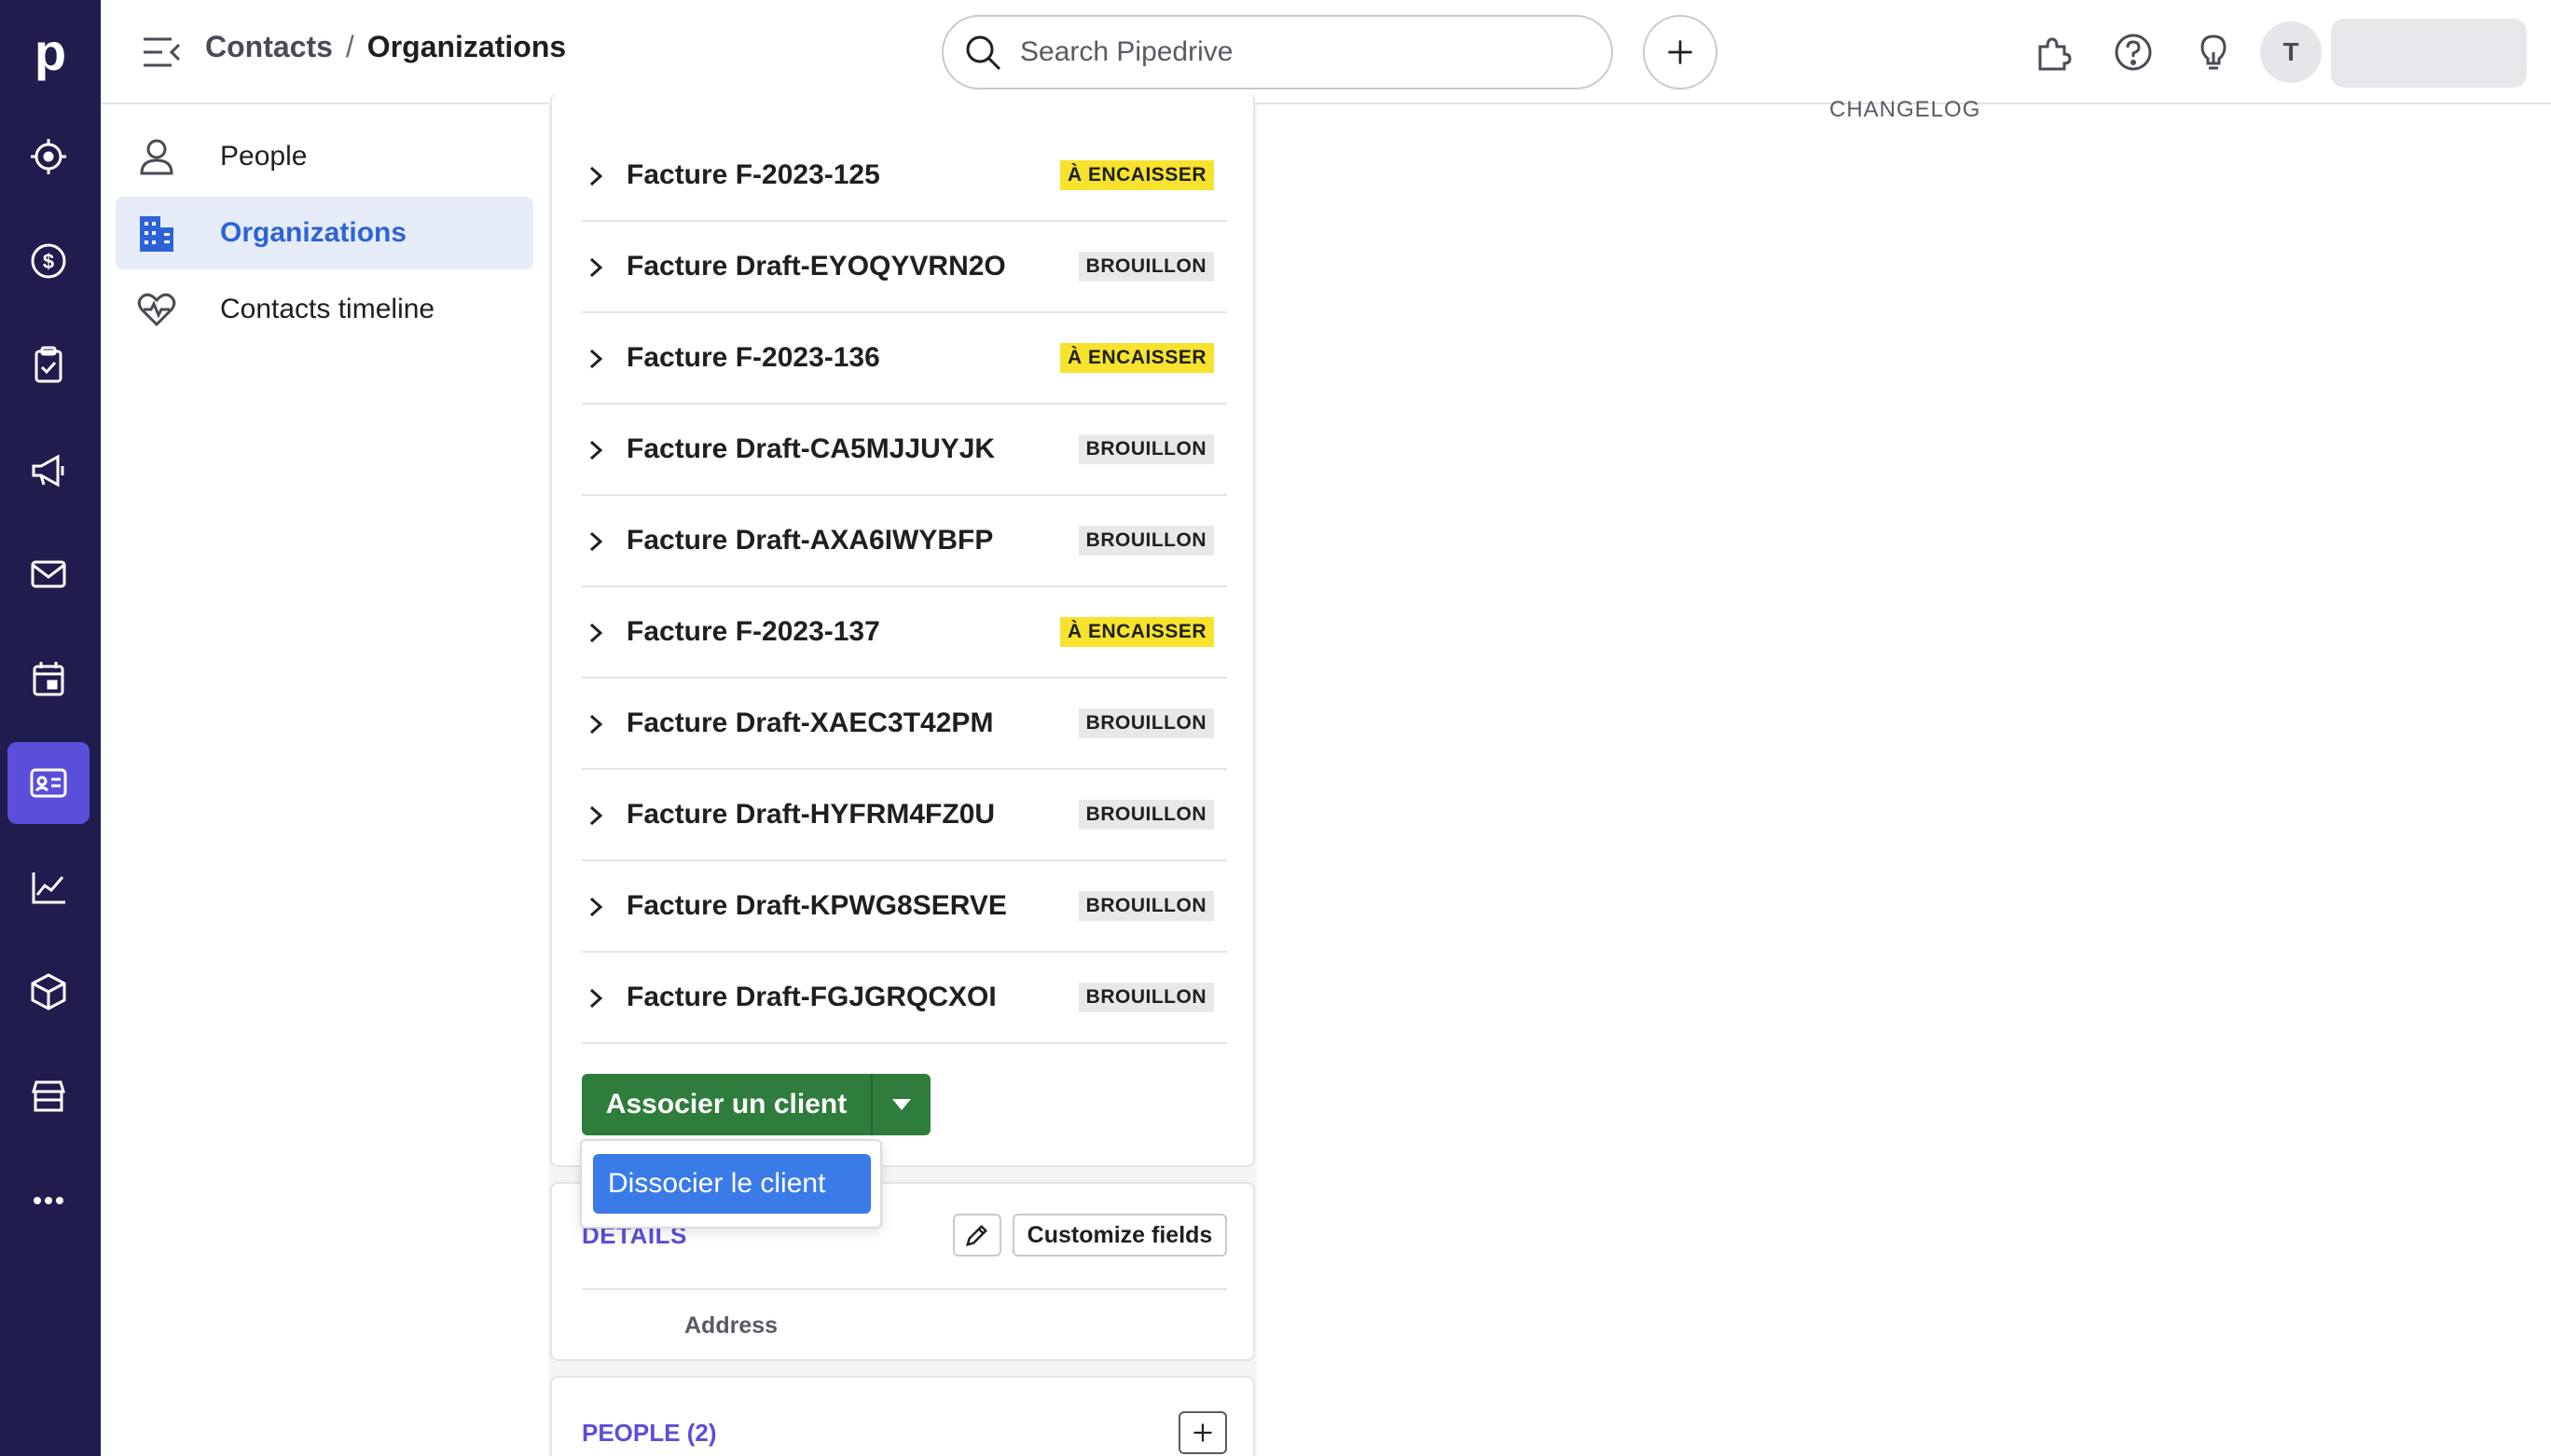 The height and width of the screenshot is (1456, 2551). I want to click on invoice-row: Facture F-2023-136 À ENCAISSER, so click(904, 359).